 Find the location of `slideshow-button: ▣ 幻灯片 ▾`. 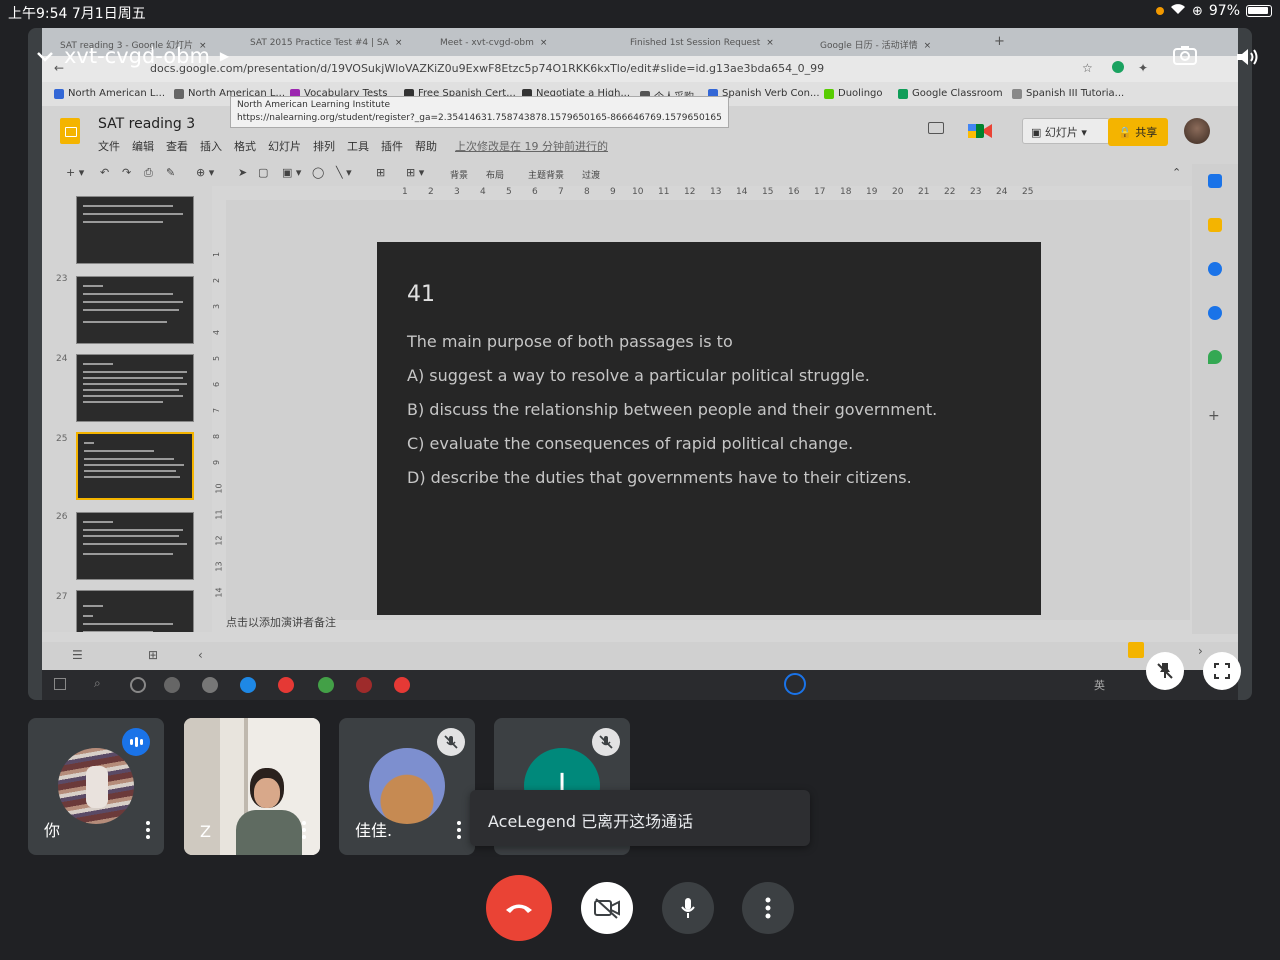

slideshow-button: ▣ 幻灯片 ▾ is located at coordinates (1066, 131).